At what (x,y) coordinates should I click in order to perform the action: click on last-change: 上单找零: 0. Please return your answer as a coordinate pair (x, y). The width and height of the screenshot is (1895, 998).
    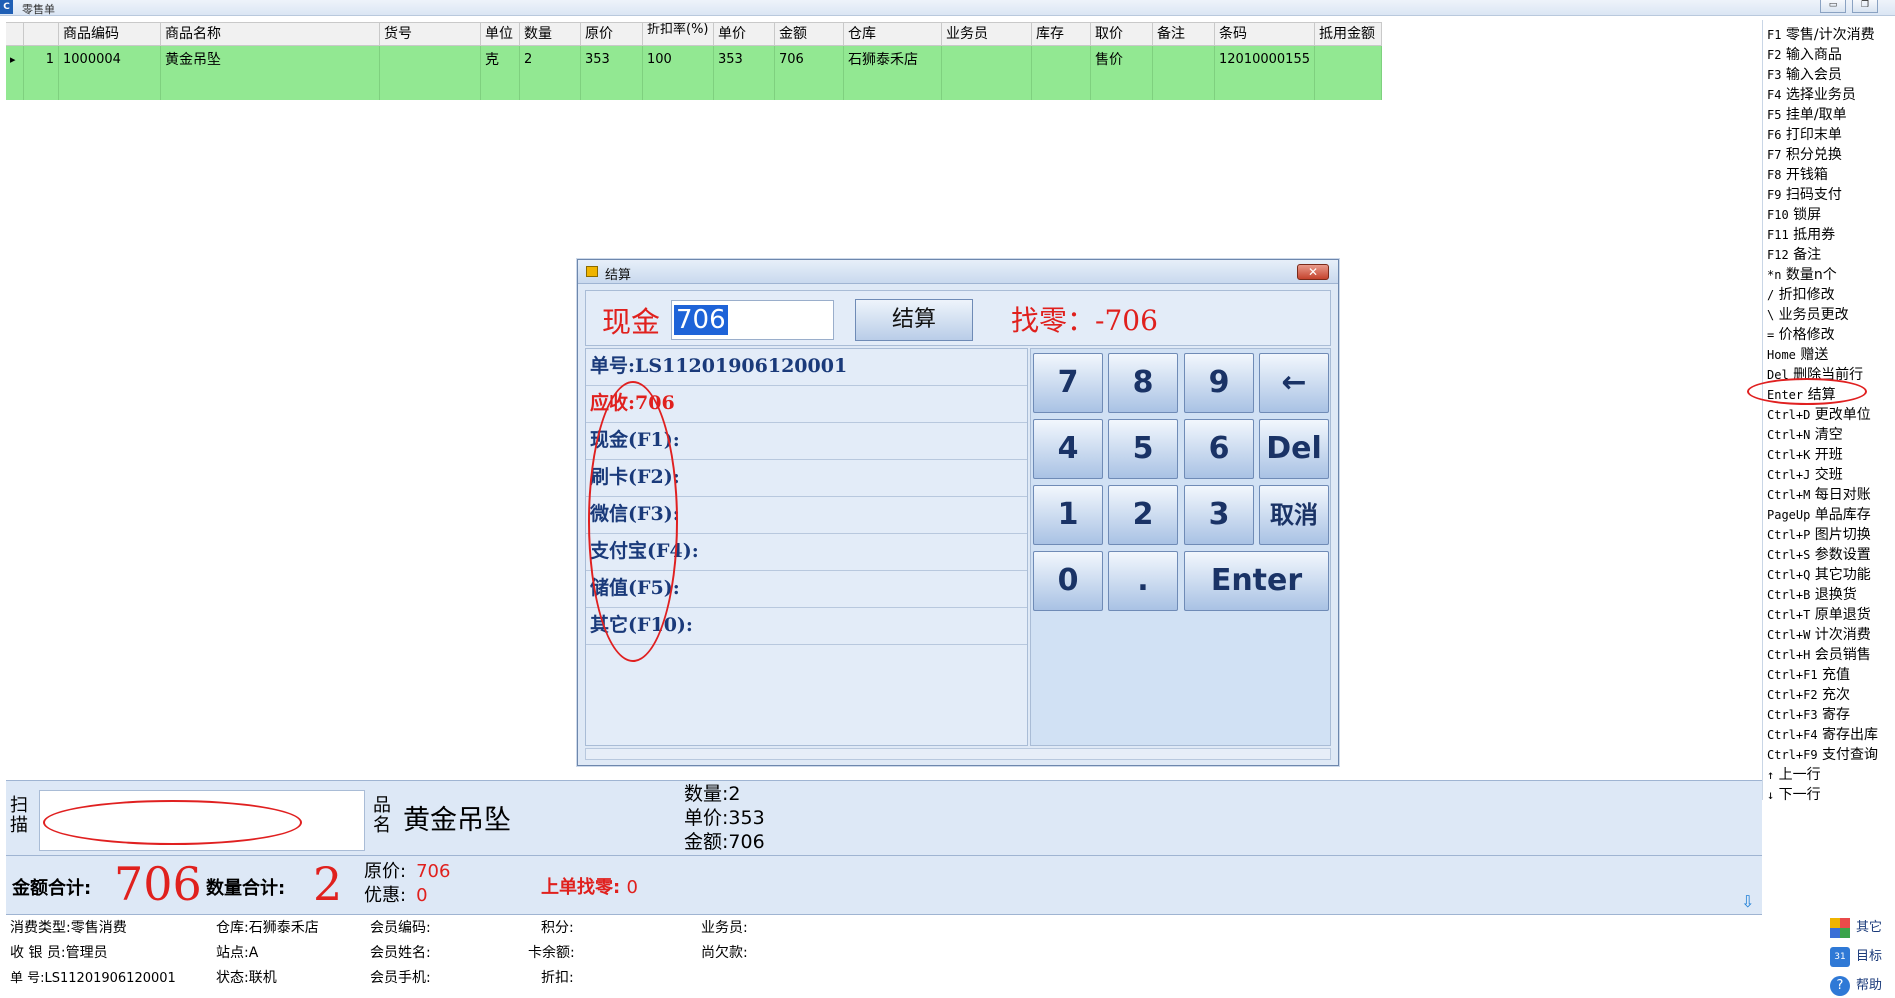
    Looking at the image, I should click on (589, 886).